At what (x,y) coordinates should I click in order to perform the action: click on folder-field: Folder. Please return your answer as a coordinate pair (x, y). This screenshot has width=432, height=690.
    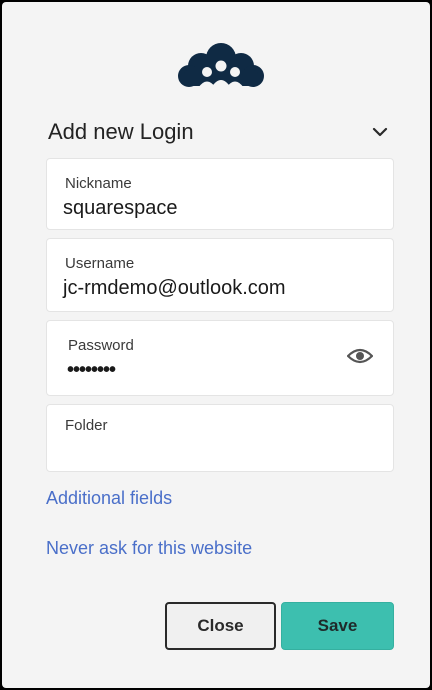
    Looking at the image, I should click on (220, 438).